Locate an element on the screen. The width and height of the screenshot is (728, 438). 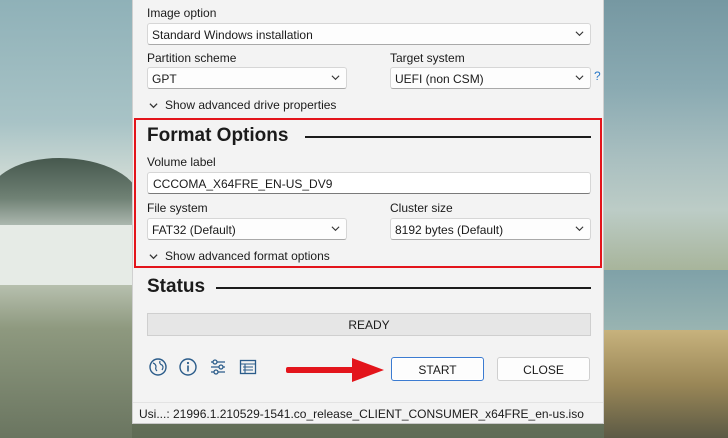
advanced-drive-toggle: Show advanced drive properties is located at coordinates (242, 105).